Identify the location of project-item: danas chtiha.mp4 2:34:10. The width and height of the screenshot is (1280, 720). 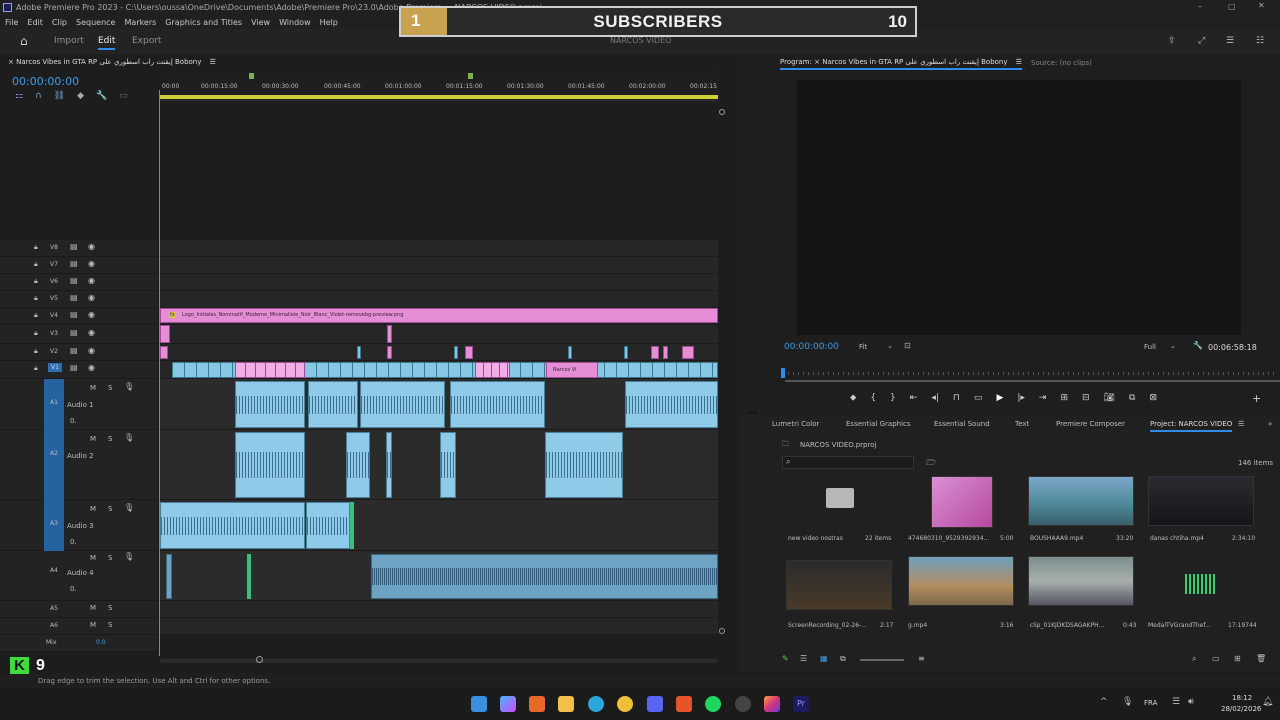
(1204, 512).